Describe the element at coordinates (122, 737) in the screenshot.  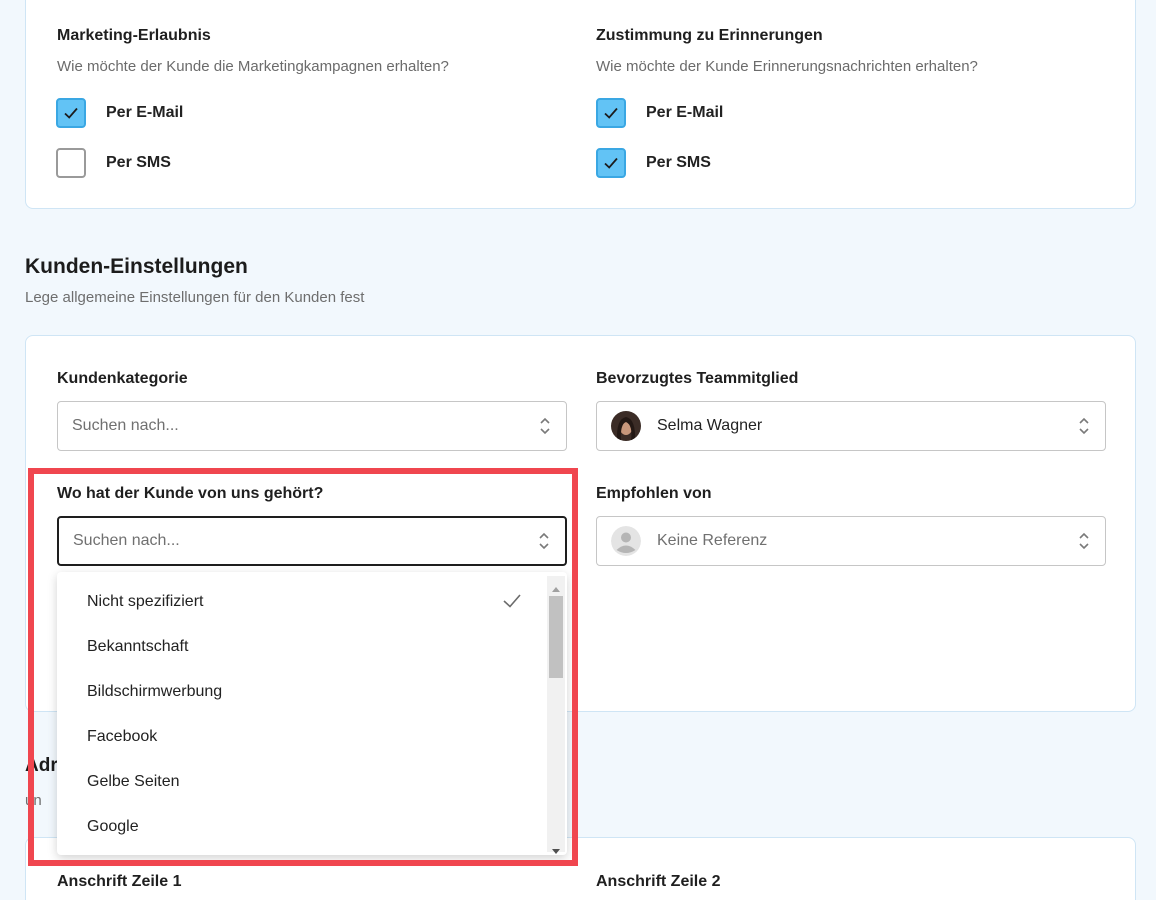
I see `dropdown-option-facebook: Facebook` at that location.